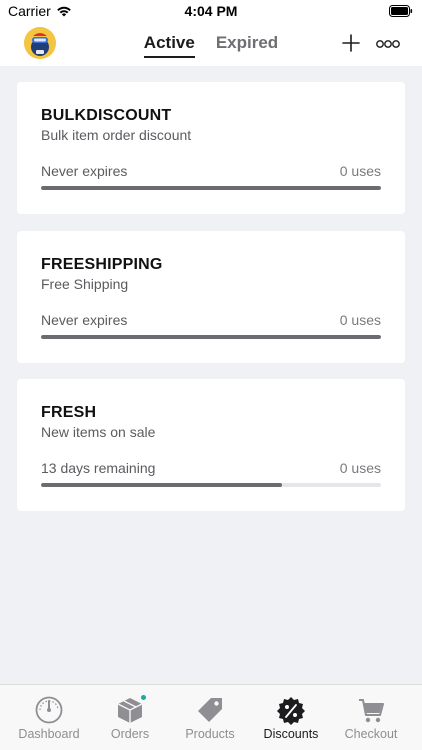  What do you see at coordinates (130, 710) in the screenshot?
I see `box-icon` at bounding box center [130, 710].